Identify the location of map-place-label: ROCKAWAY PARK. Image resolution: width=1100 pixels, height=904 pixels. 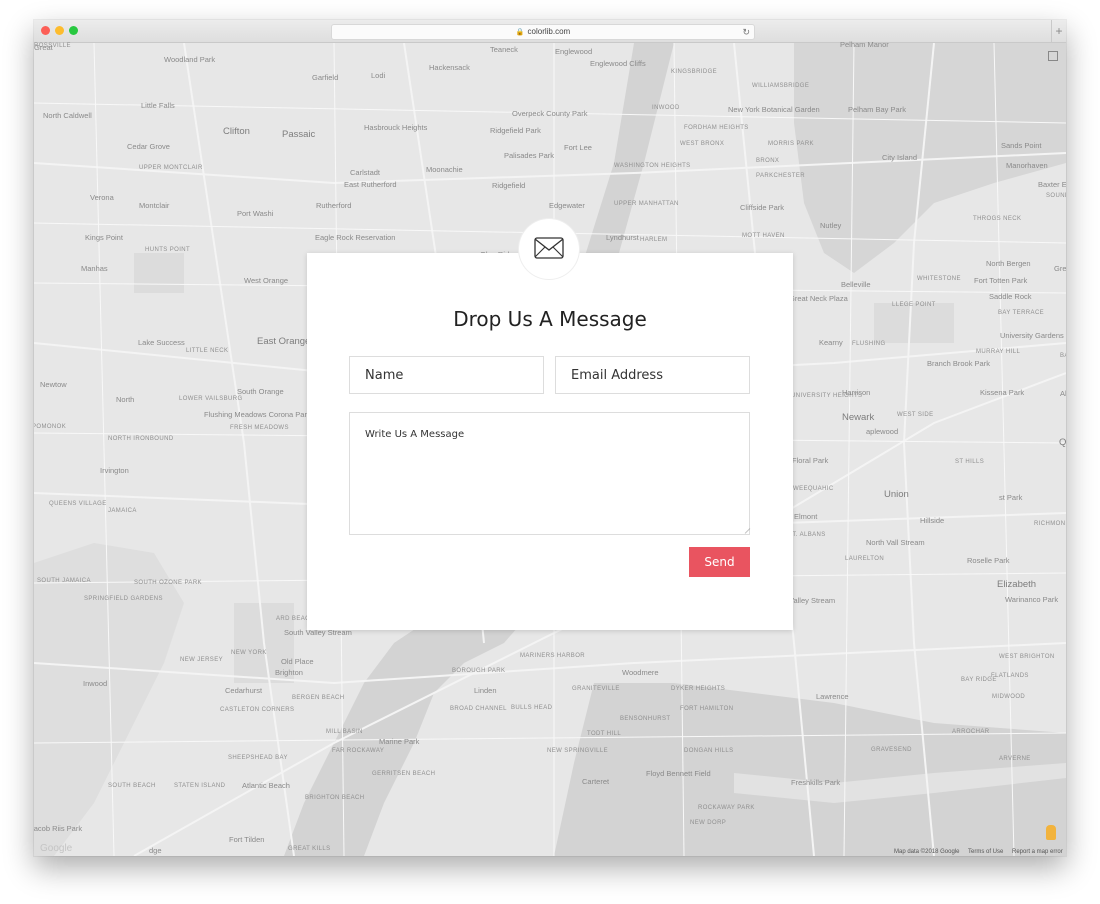
(726, 808).